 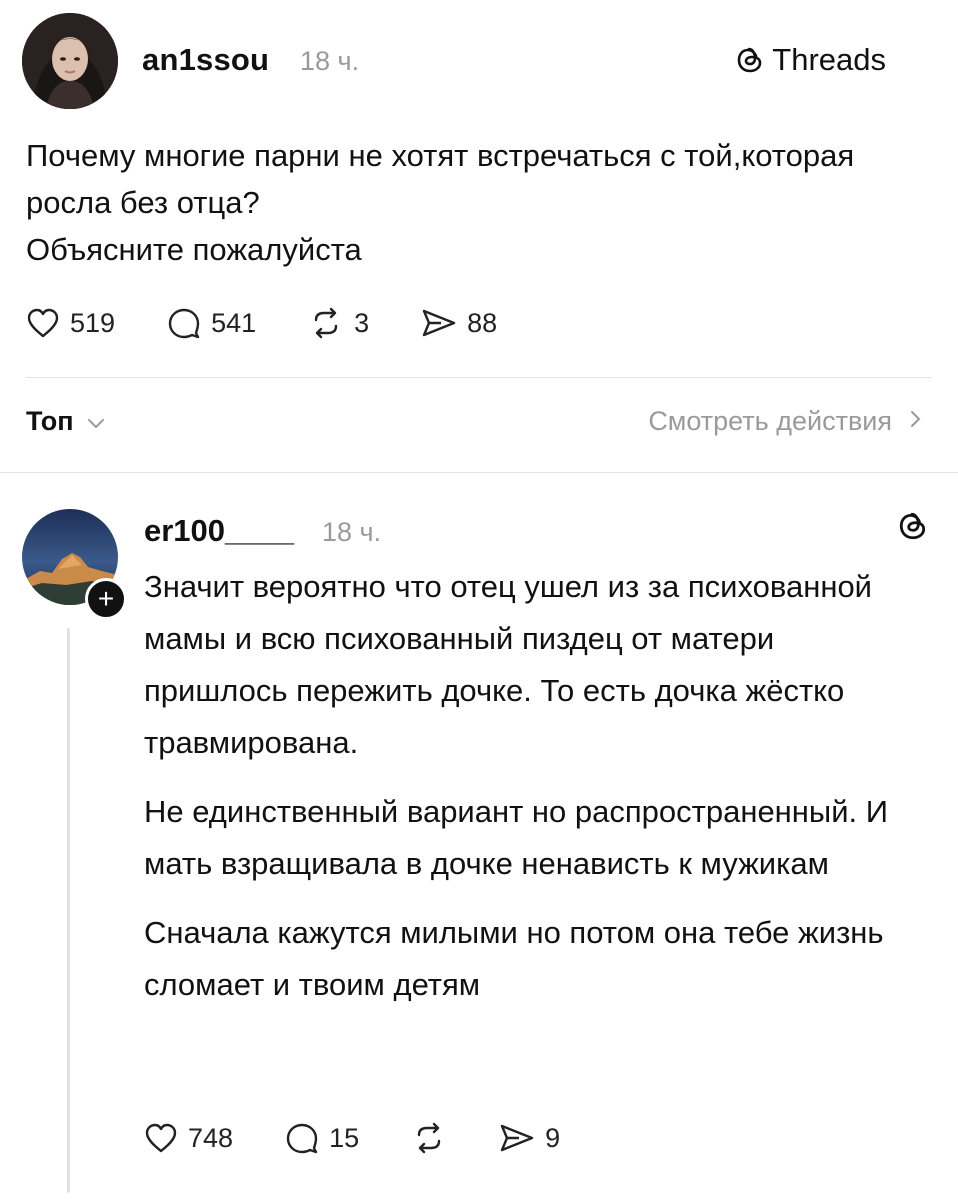 I want to click on like-count: 519, so click(x=93, y=322).